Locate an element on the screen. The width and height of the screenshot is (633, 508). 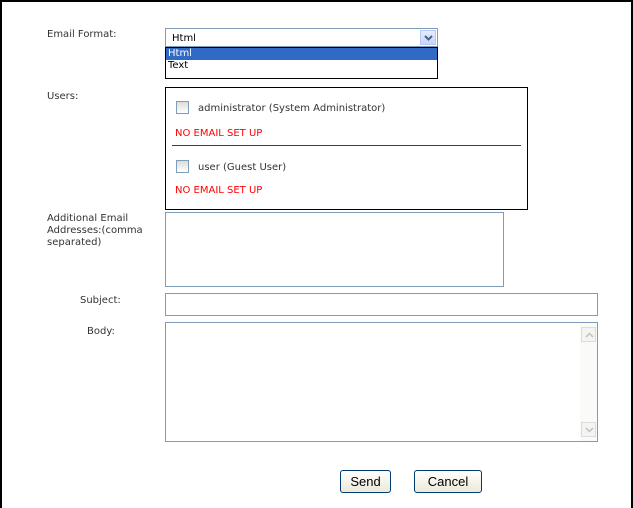
scroll-down-button is located at coordinates (588, 429).